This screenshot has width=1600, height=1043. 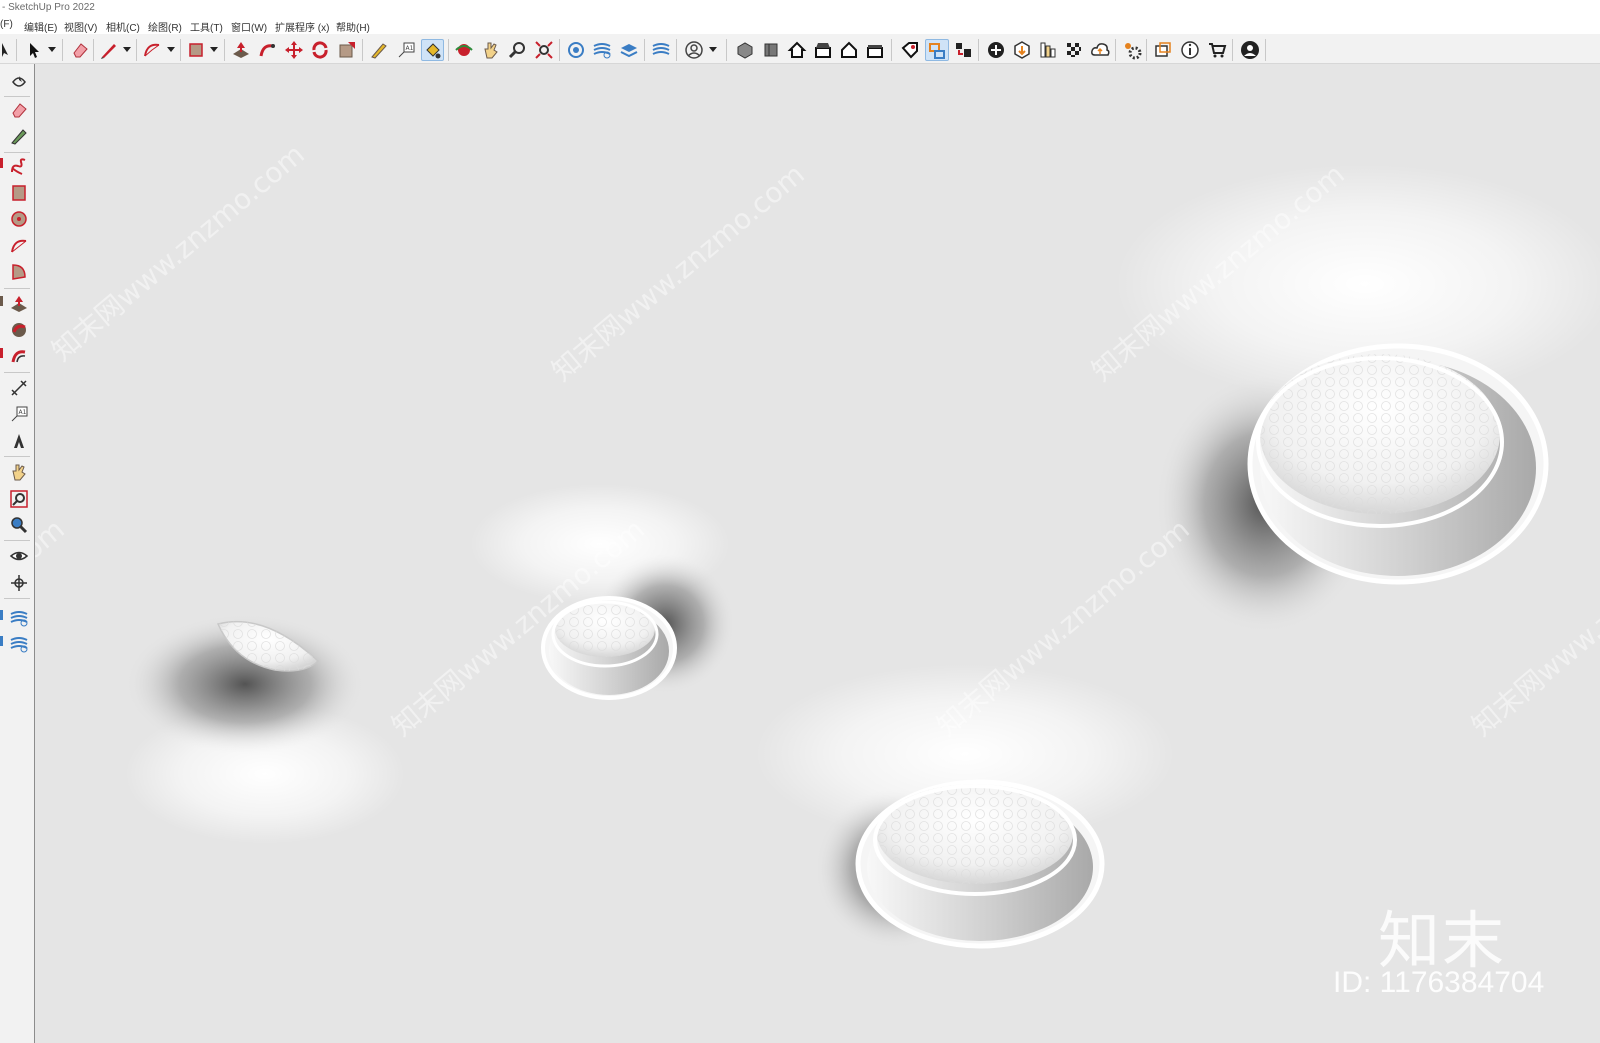 What do you see at coordinates (771, 50) in the screenshot?
I see `top-view-icon` at bounding box center [771, 50].